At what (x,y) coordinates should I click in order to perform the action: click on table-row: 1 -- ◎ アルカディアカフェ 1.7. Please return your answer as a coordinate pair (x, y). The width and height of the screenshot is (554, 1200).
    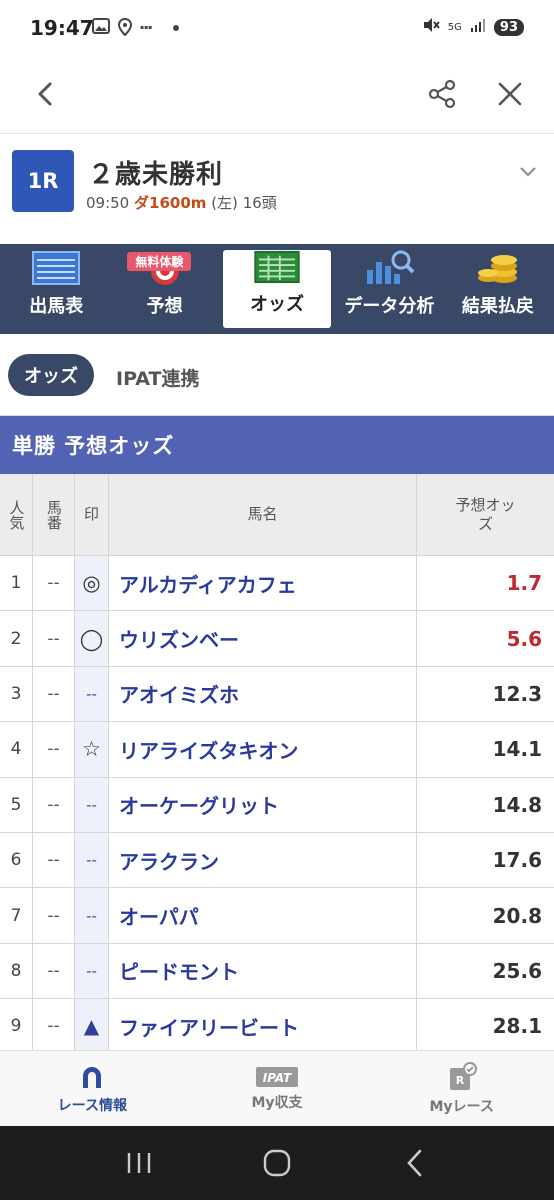
    Looking at the image, I should click on (277, 584).